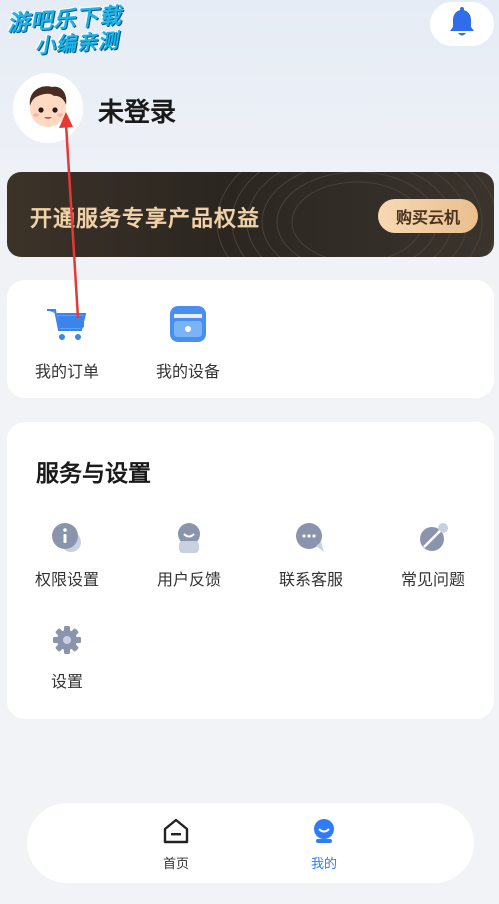  I want to click on quick-entry-card: 我的订单 我的设备, so click(250, 339).